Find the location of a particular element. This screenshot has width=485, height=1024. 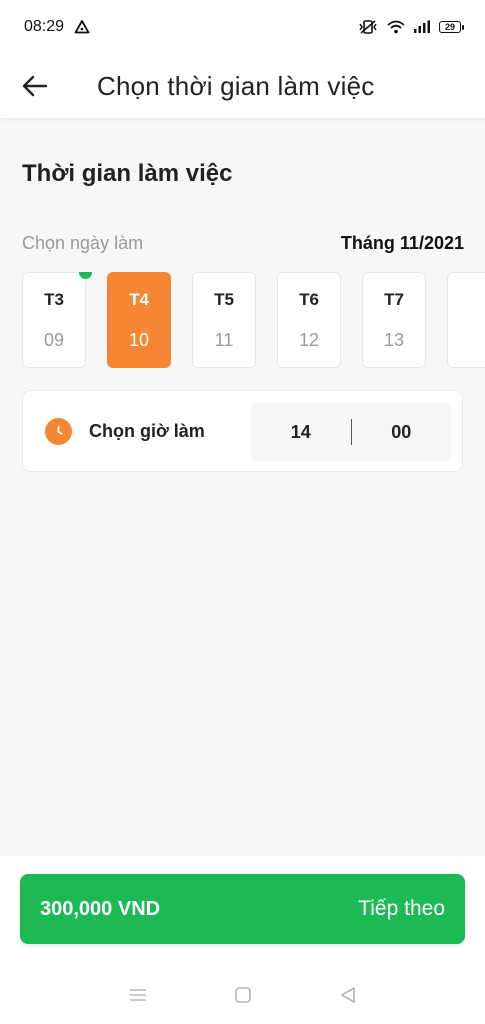

back-button is located at coordinates (35, 86).